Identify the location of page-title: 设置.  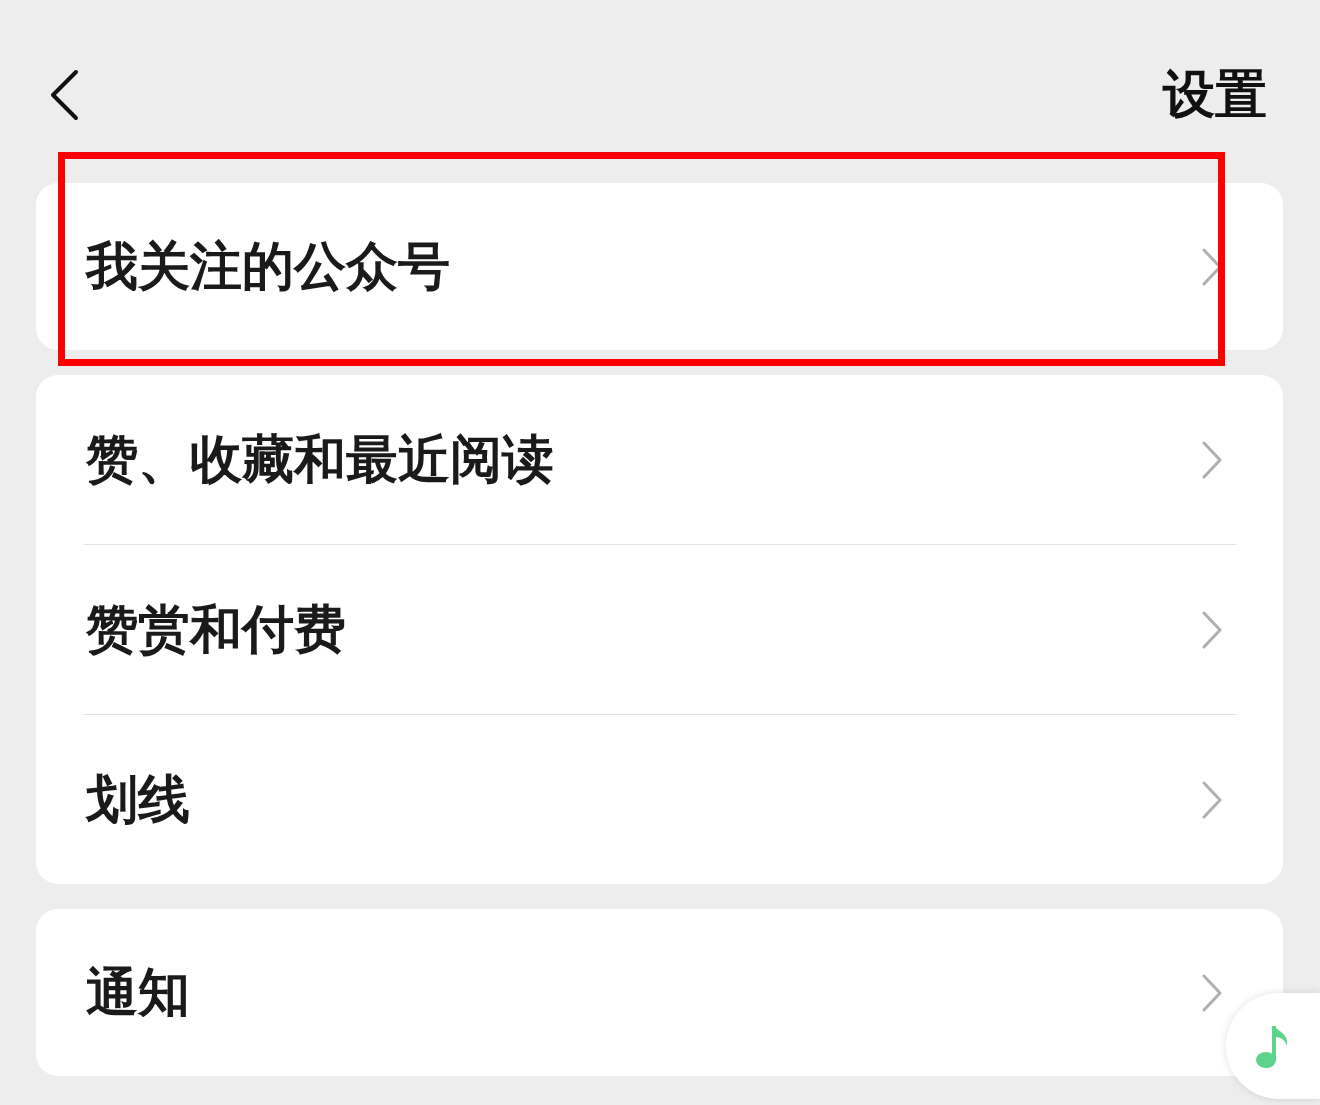
(1215, 95).